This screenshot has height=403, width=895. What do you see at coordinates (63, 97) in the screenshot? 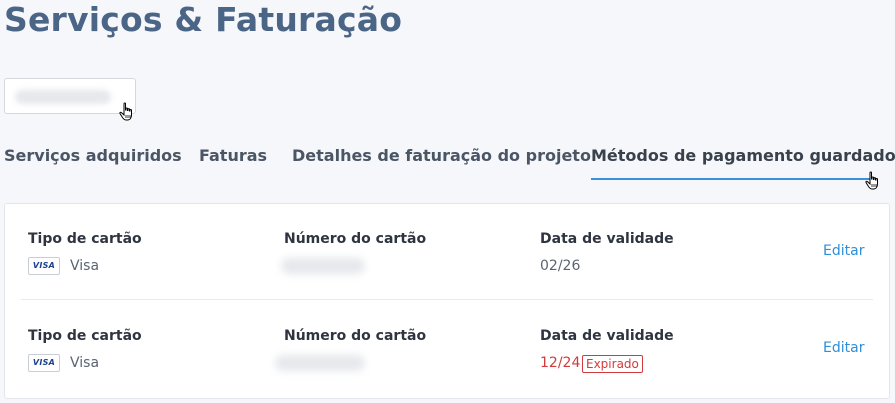
I see `project-selector-value-redacted` at bounding box center [63, 97].